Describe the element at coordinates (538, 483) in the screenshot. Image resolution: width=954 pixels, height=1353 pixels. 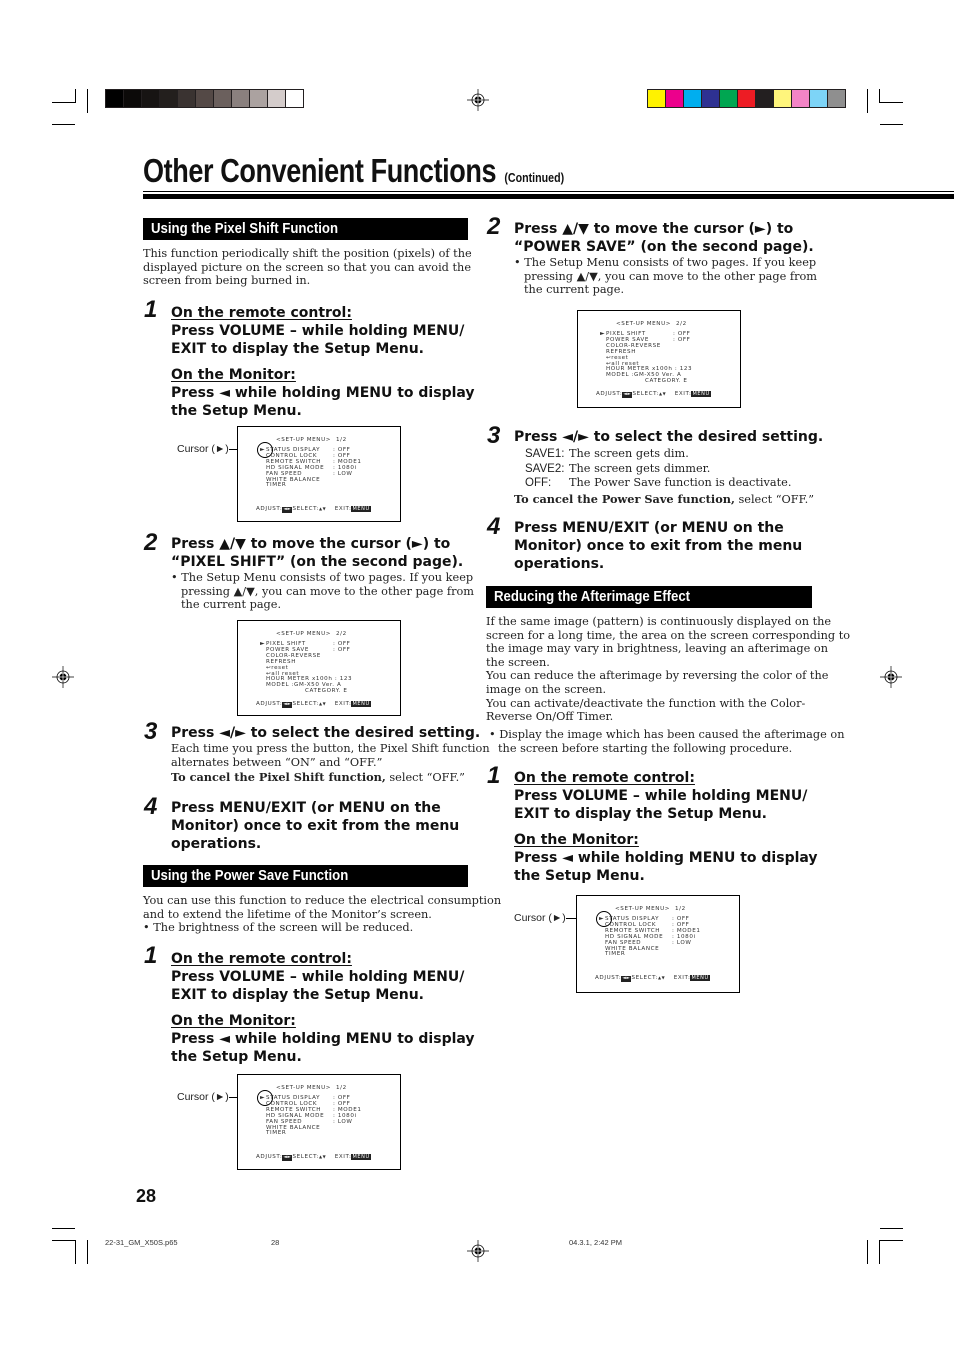
I see `option-key: OFF:` at that location.